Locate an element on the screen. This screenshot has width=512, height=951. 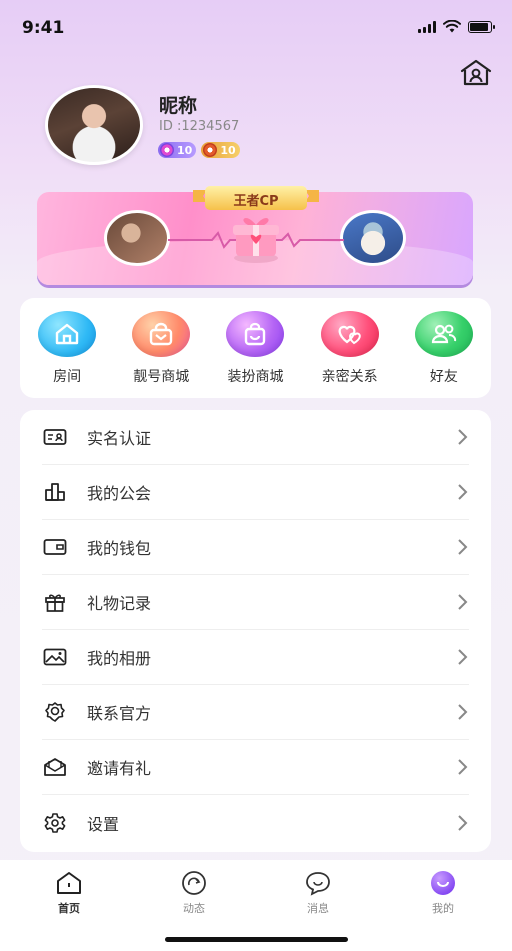
charm-level-badge: 10 is located at coordinates (220, 150).